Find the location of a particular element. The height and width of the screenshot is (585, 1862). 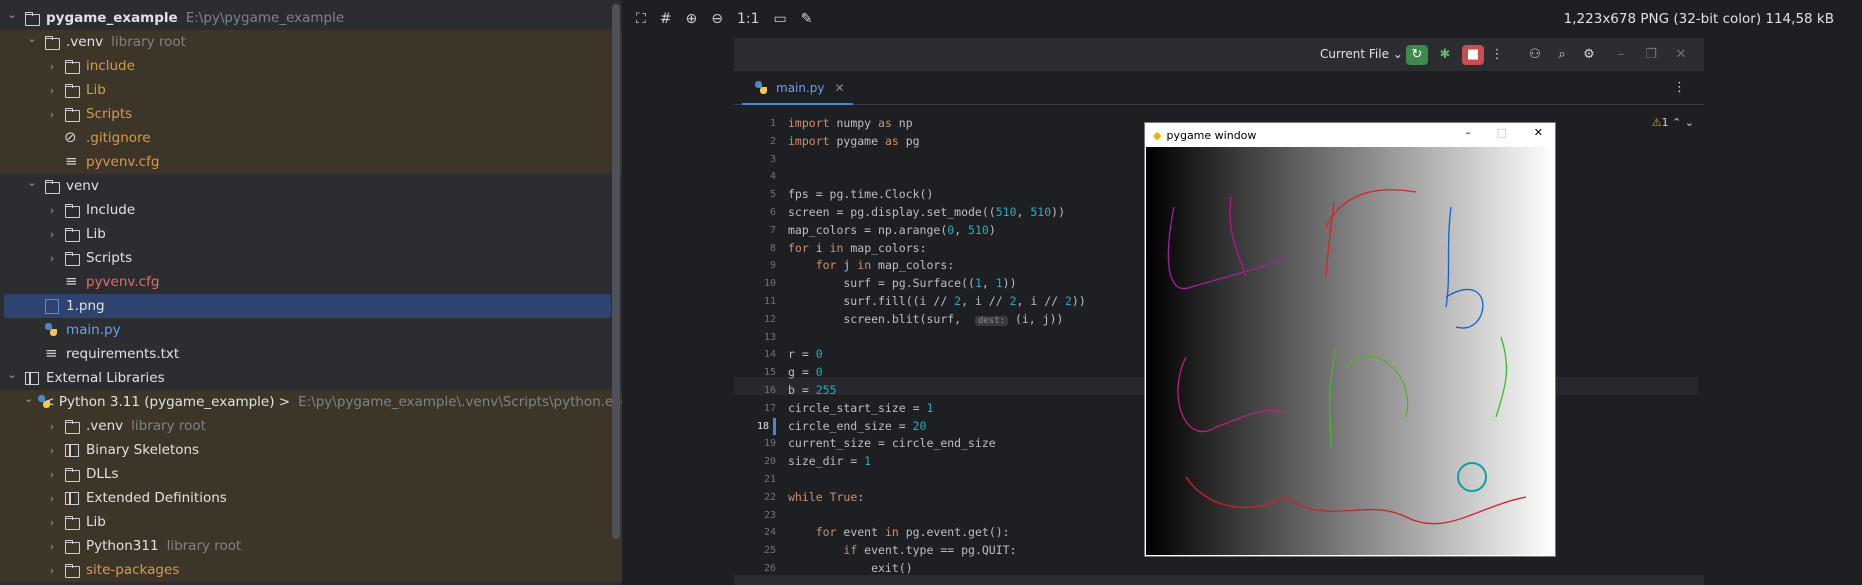

tree-item: .gitignore is located at coordinates (311, 138).